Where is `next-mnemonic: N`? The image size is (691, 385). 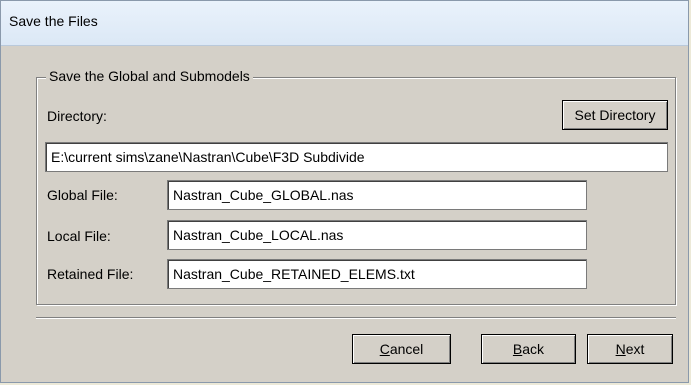
next-mnemonic: N is located at coordinates (620, 349).